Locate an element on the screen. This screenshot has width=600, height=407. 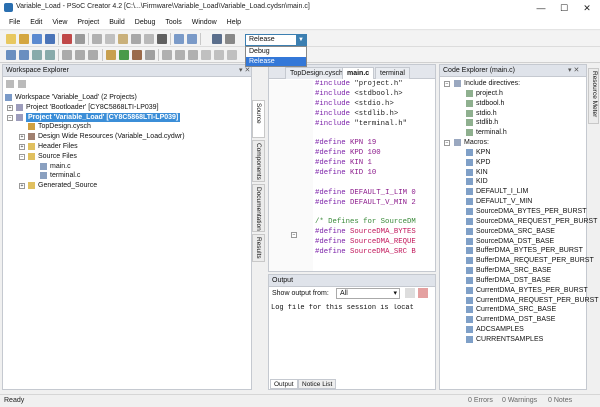
tree-item-main-c: main.c is located at coordinates (128, 167).